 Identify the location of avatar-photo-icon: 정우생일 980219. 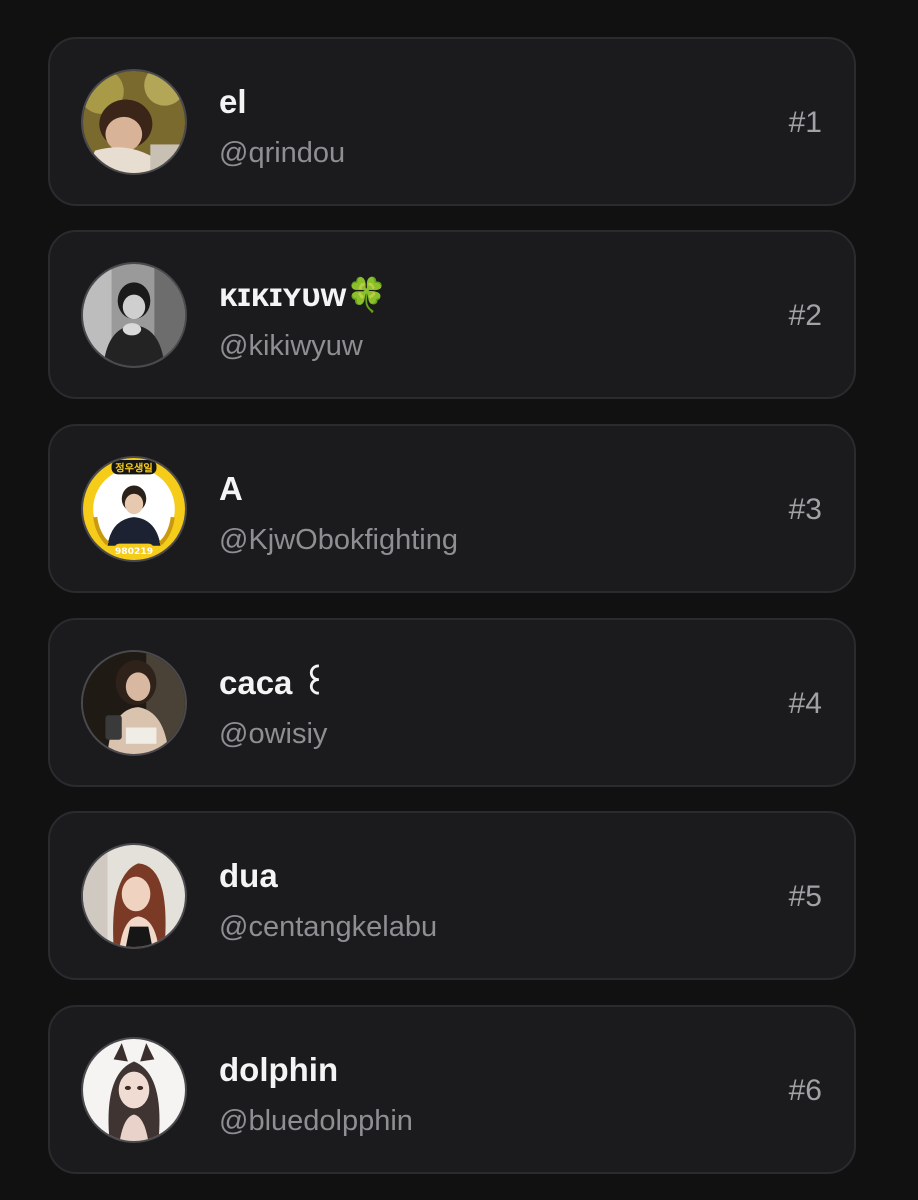
(134, 509).